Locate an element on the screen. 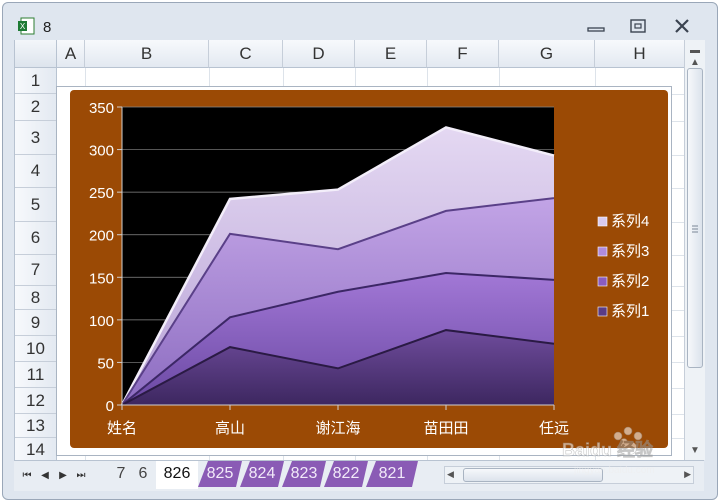  row-header-8: 8 is located at coordinates (36, 298).